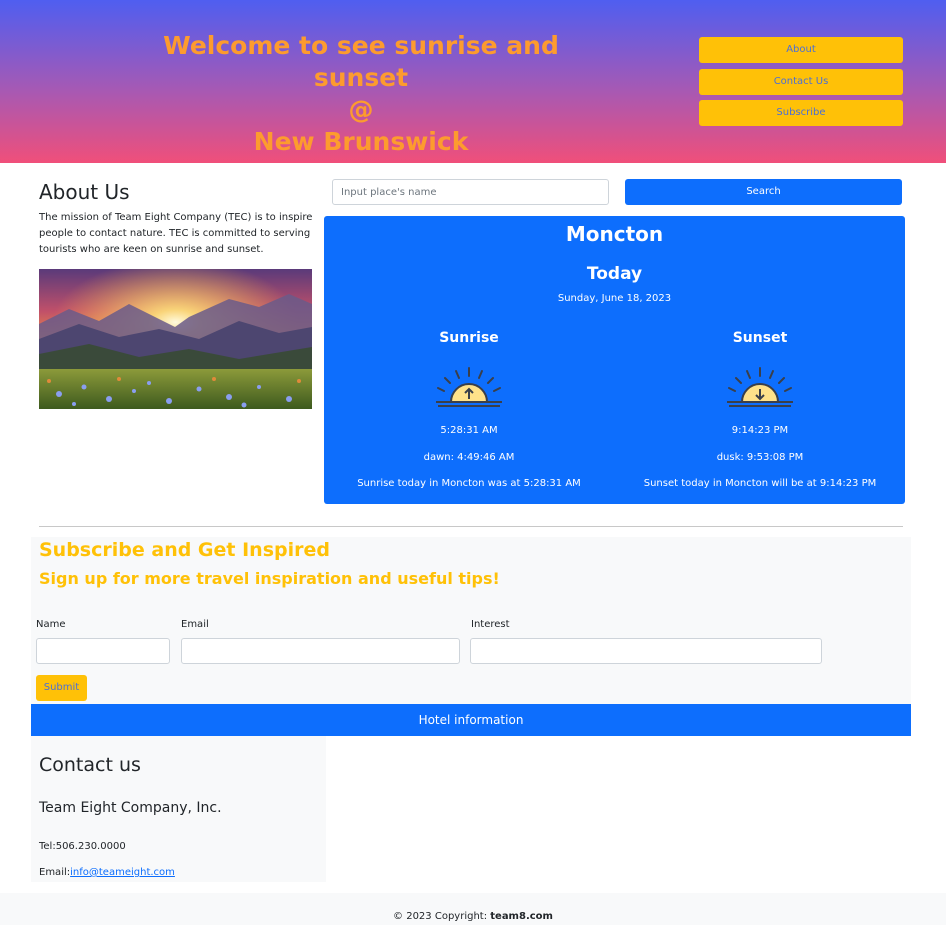 The height and width of the screenshot is (925, 946). What do you see at coordinates (469, 457) in the screenshot?
I see `dawn-time: dawn: 4:49:46 AM` at bounding box center [469, 457].